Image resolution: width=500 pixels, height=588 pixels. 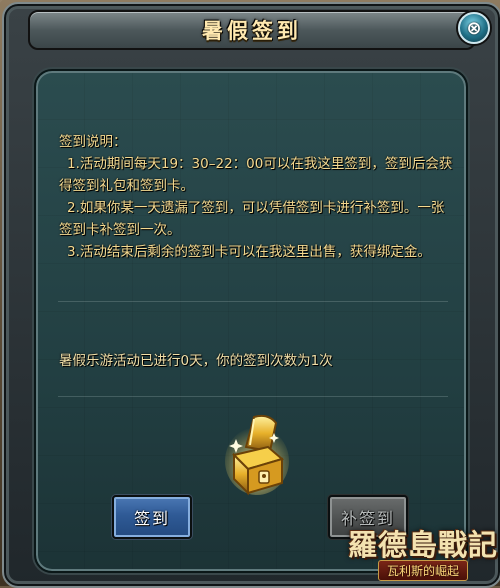 I want to click on close-button: ⊗, so click(x=474, y=28).